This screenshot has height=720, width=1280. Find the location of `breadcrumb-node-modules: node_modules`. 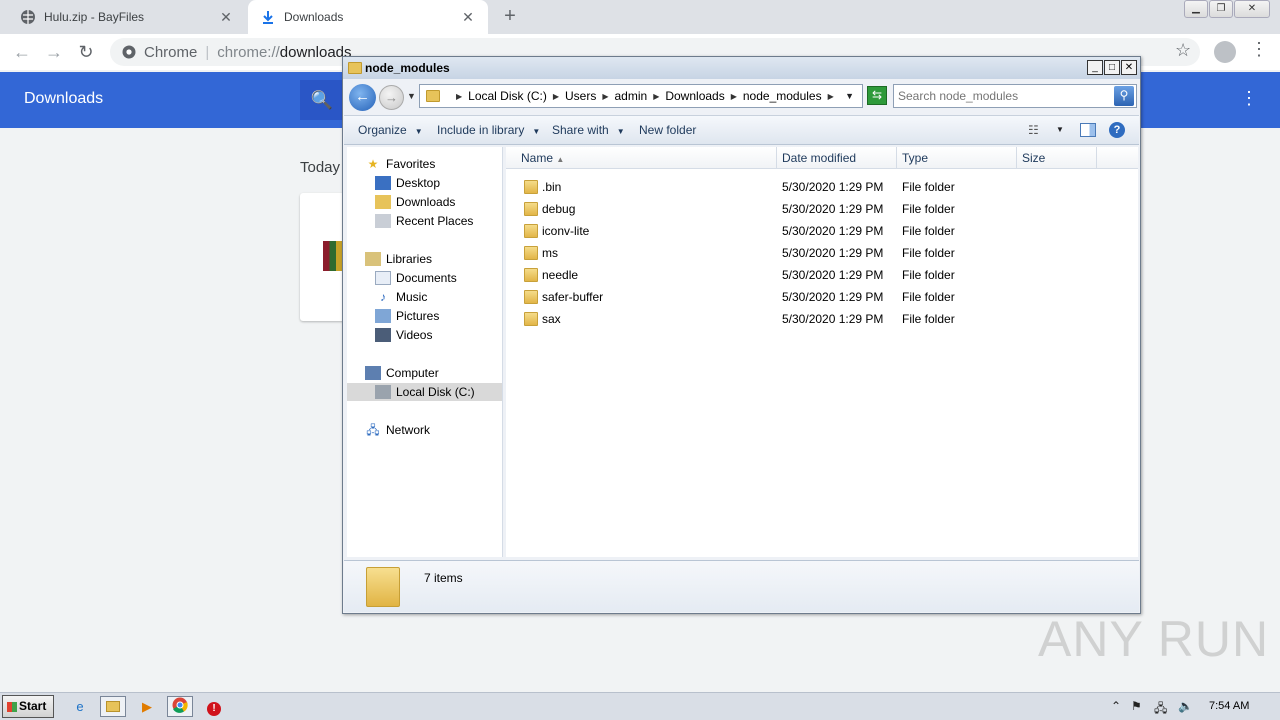

breadcrumb-node-modules: node_modules is located at coordinates (782, 96).